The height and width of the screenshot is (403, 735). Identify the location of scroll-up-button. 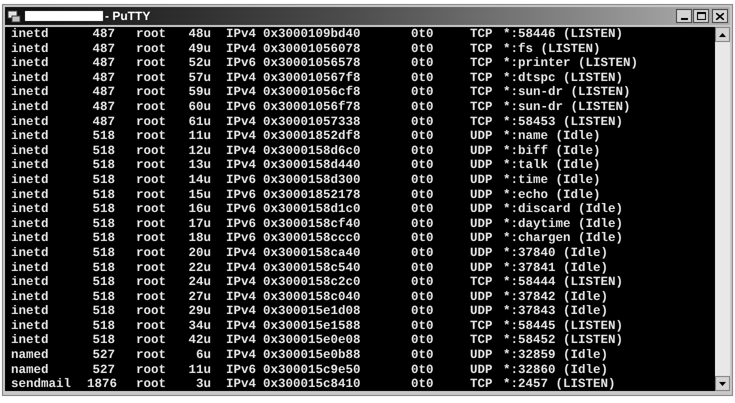
(722, 34).